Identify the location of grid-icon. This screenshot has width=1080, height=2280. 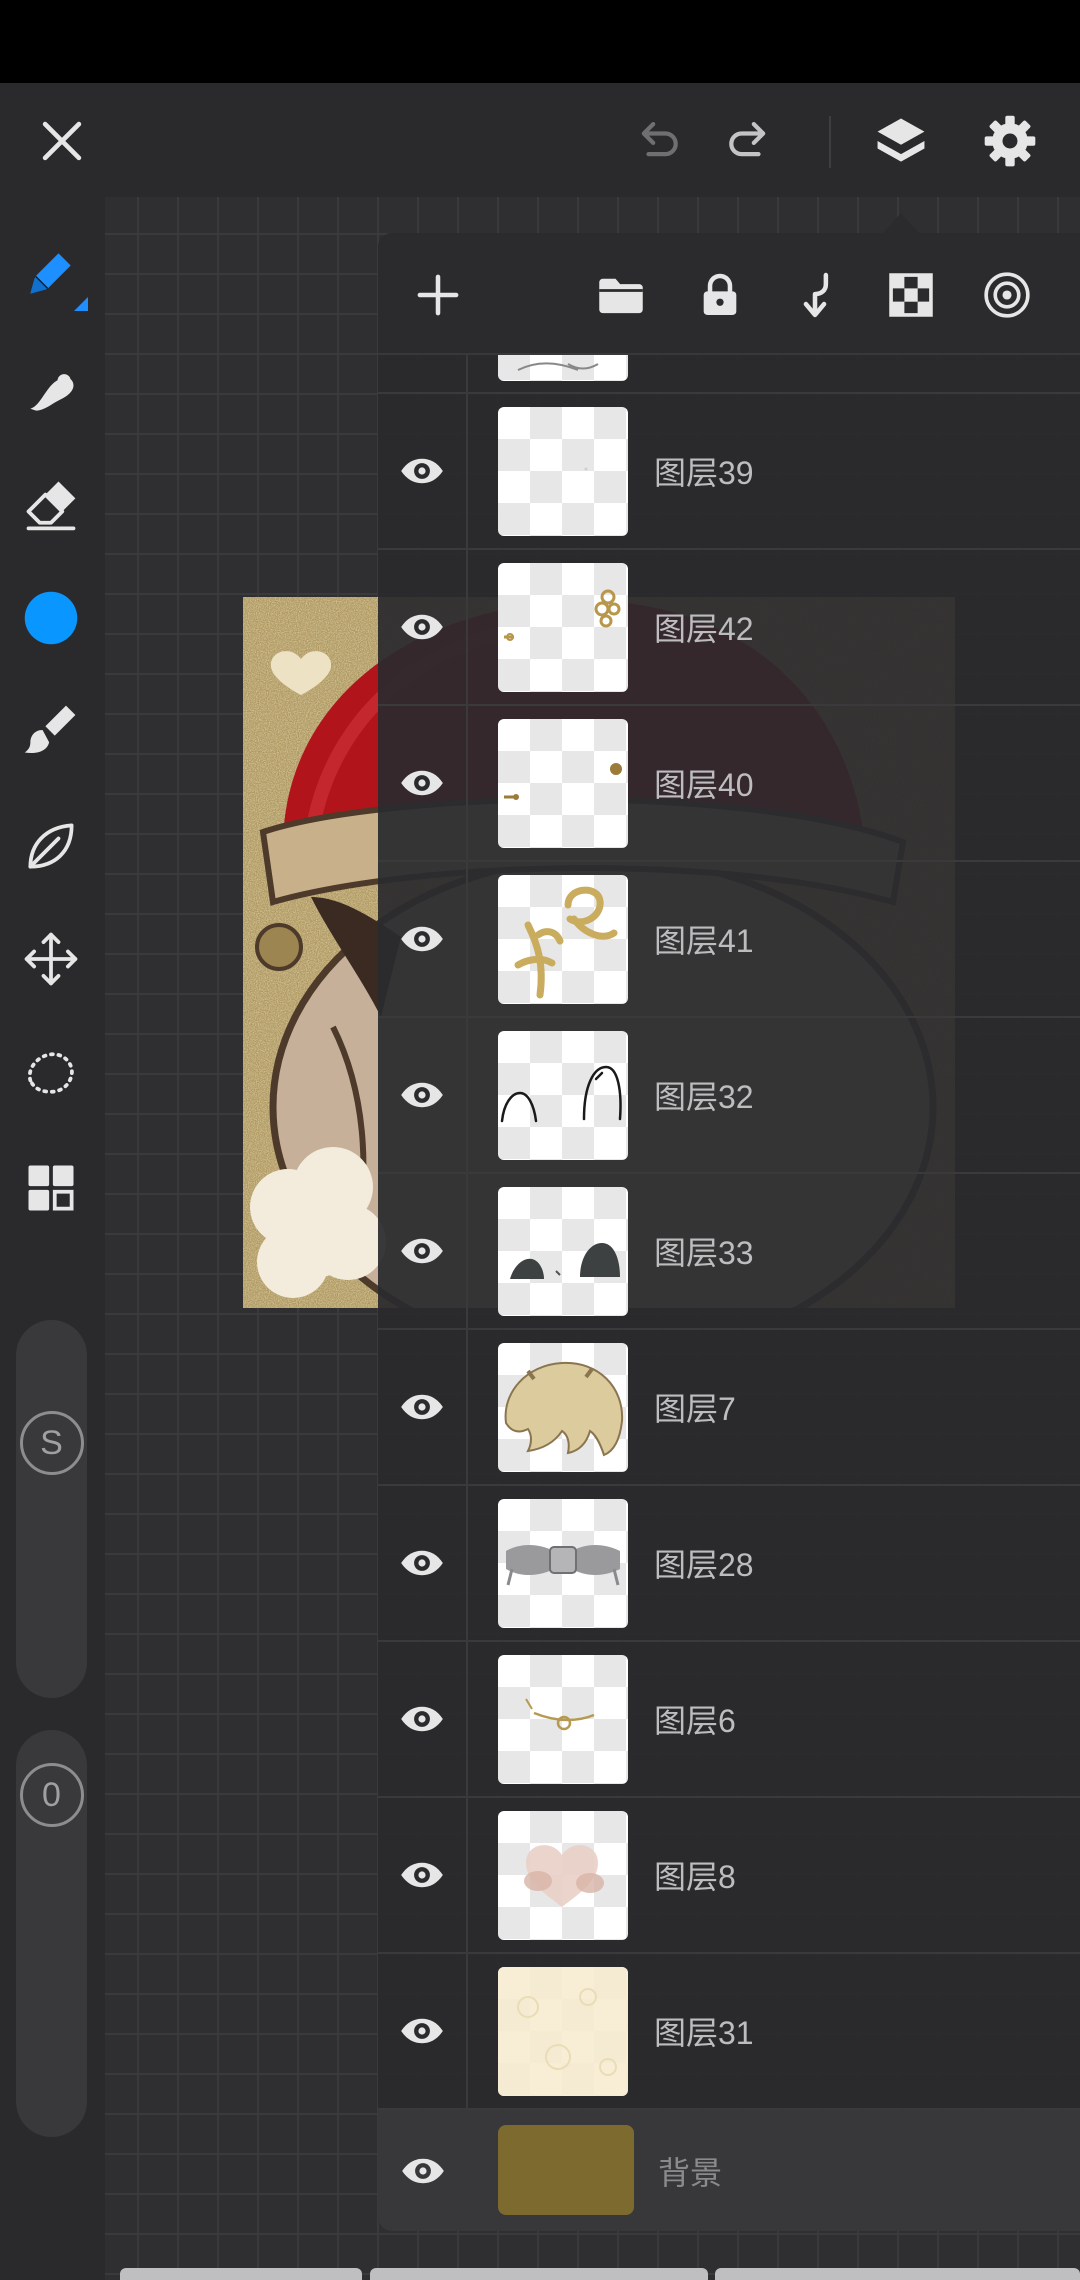
(51, 1188).